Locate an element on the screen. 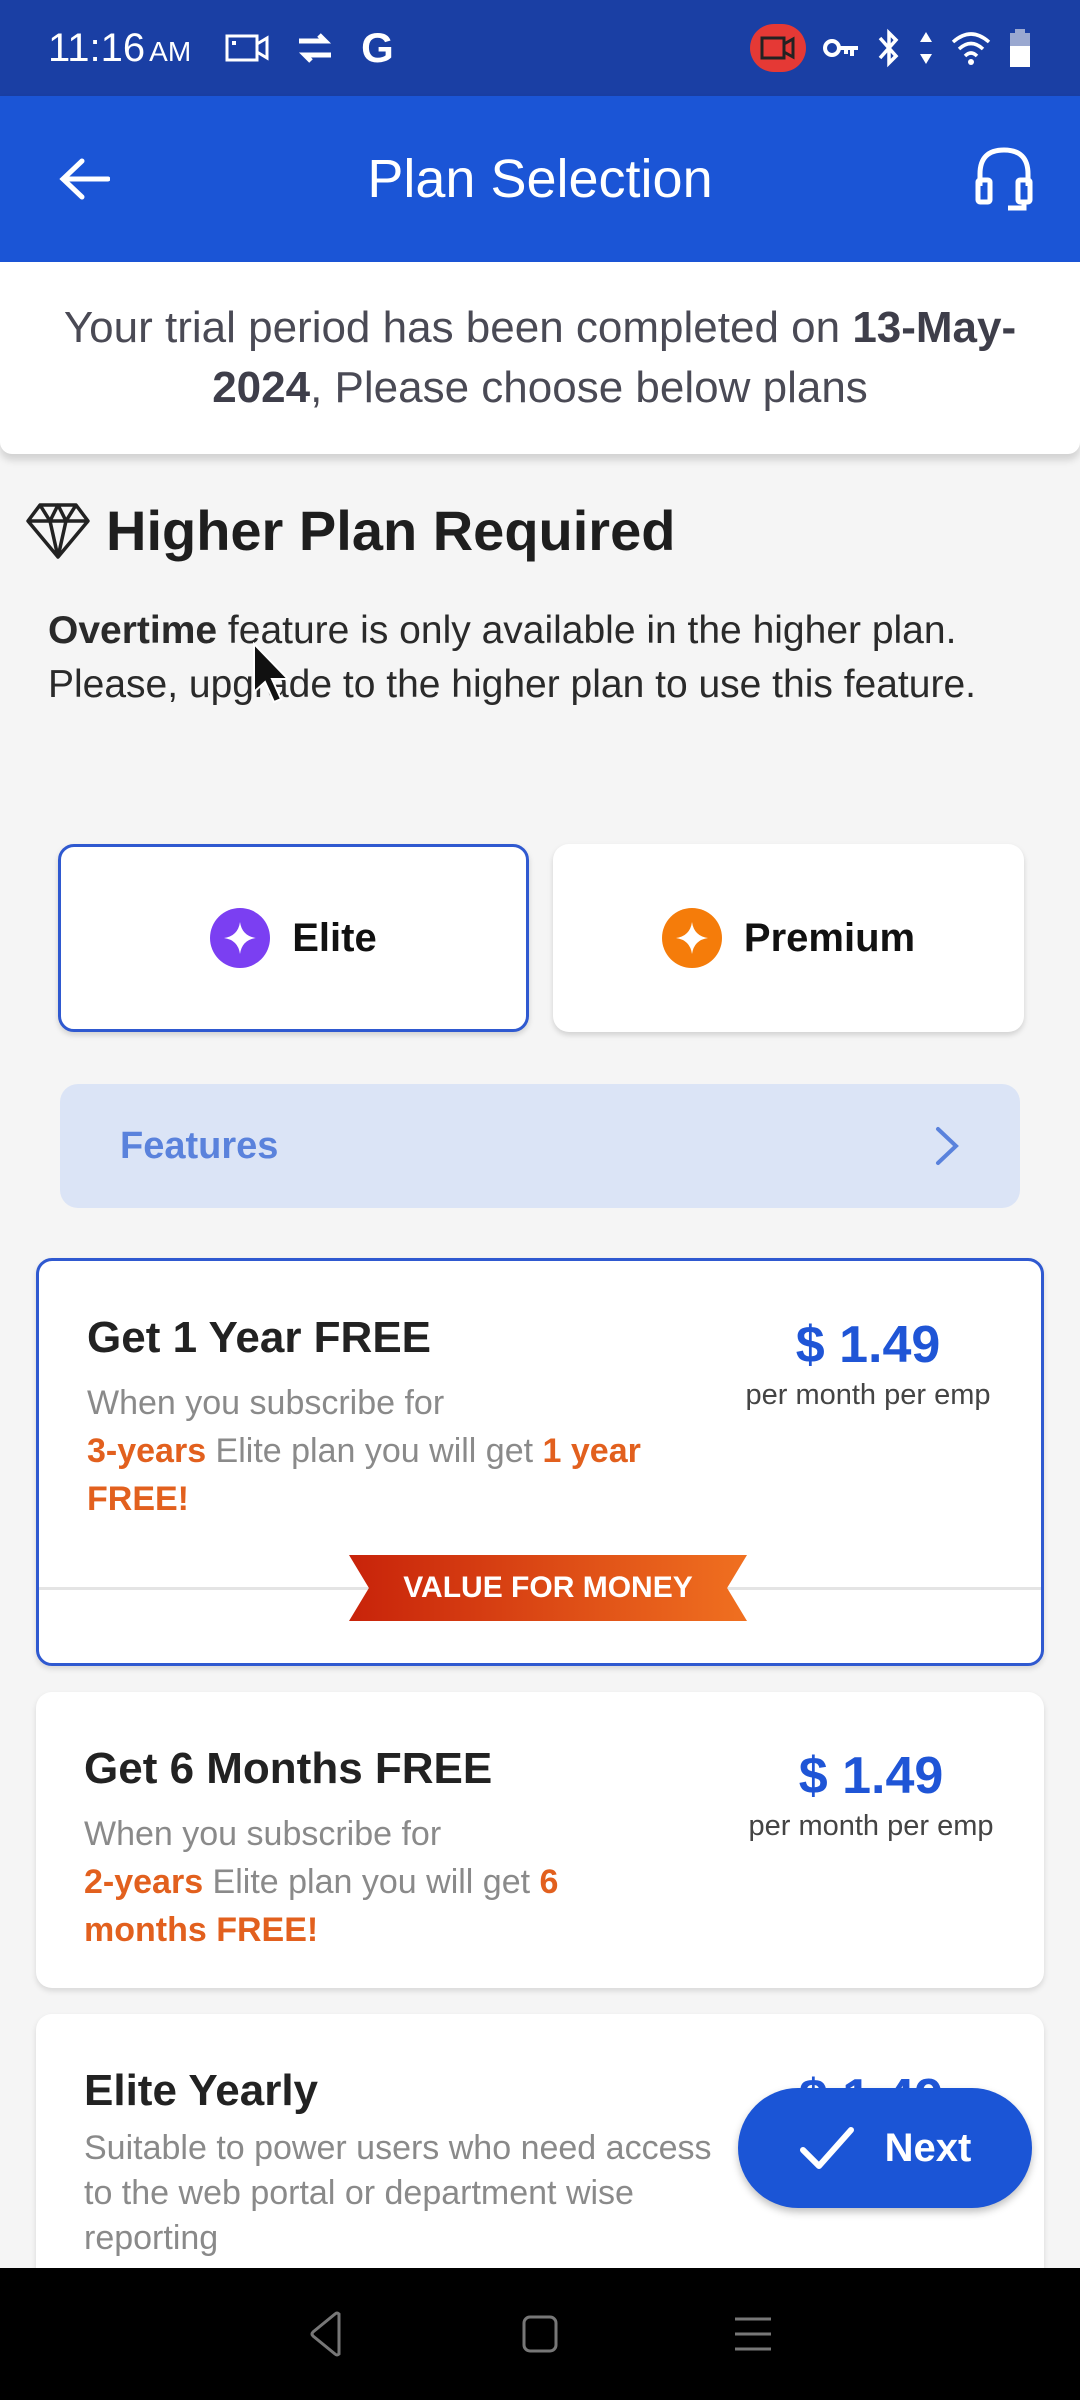 Image resolution: width=1080 pixels, height=2400 pixels. page-title: Plan Selection is located at coordinates (540, 179).